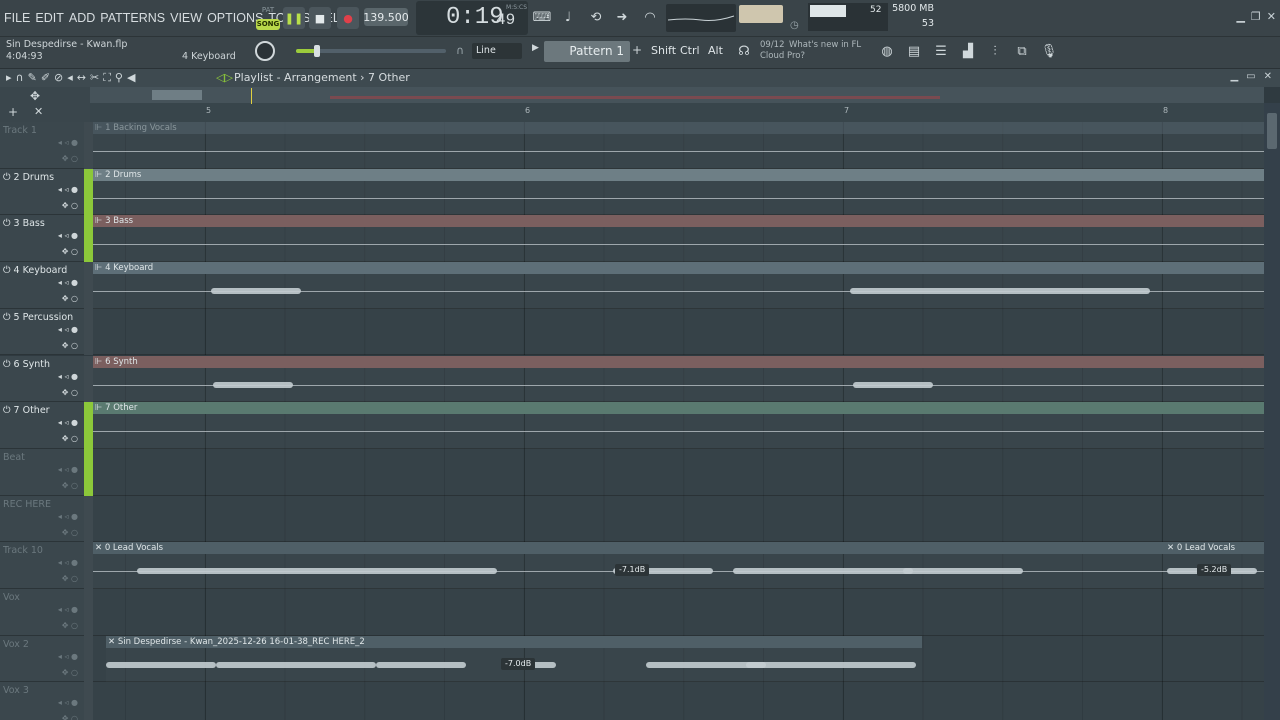 Image resolution: width=1280 pixels, height=720 pixels. What do you see at coordinates (186, 18) in the screenshot?
I see `menu-view: VIEW` at bounding box center [186, 18].